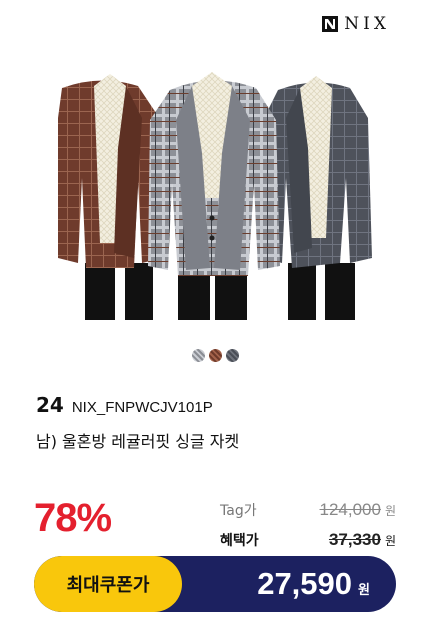 The image size is (430, 630). Describe the element at coordinates (367, 24) in the screenshot. I see `brand-name: NIX` at that location.